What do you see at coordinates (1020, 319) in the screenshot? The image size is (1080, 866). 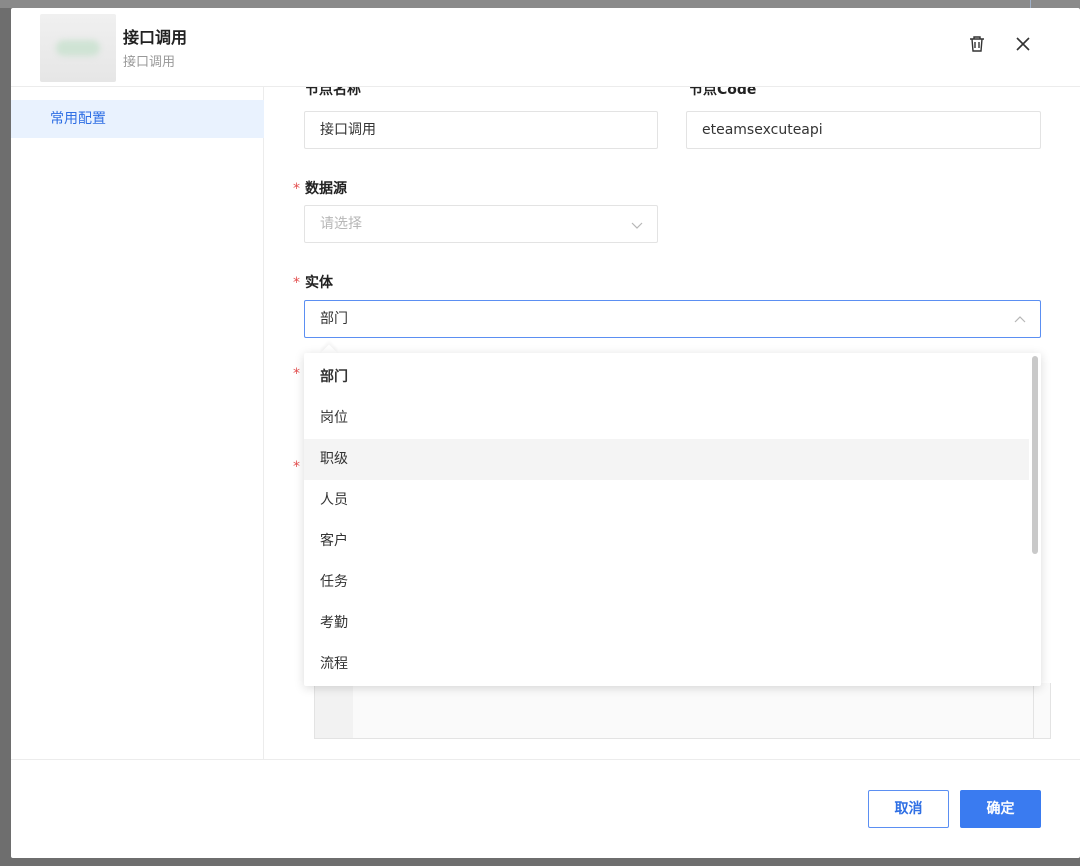 I see `chevron-up-icon` at bounding box center [1020, 319].